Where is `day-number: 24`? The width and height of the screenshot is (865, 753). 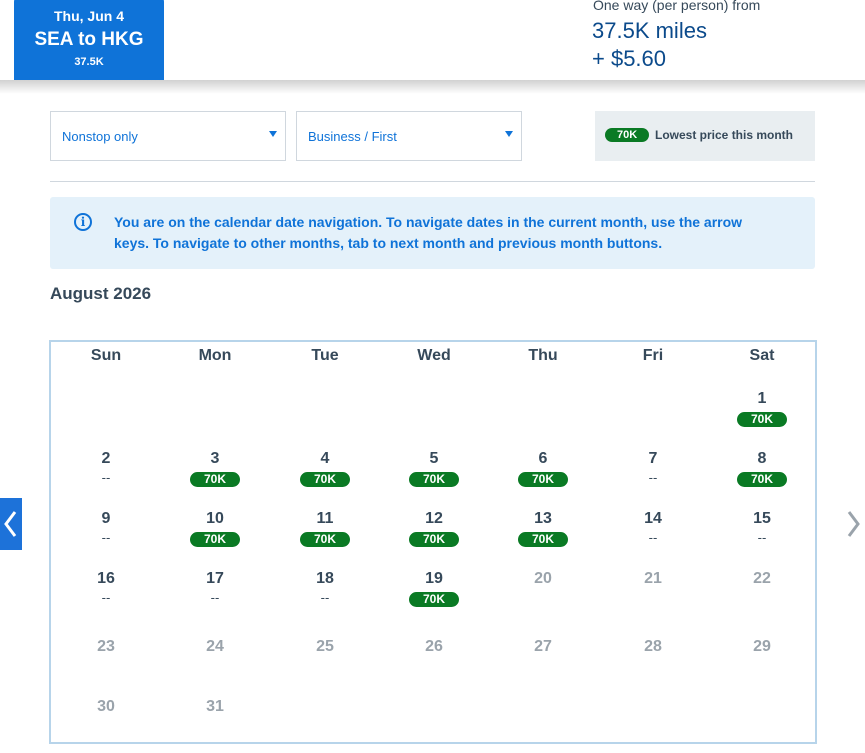
day-number: 24 is located at coordinates (215, 646).